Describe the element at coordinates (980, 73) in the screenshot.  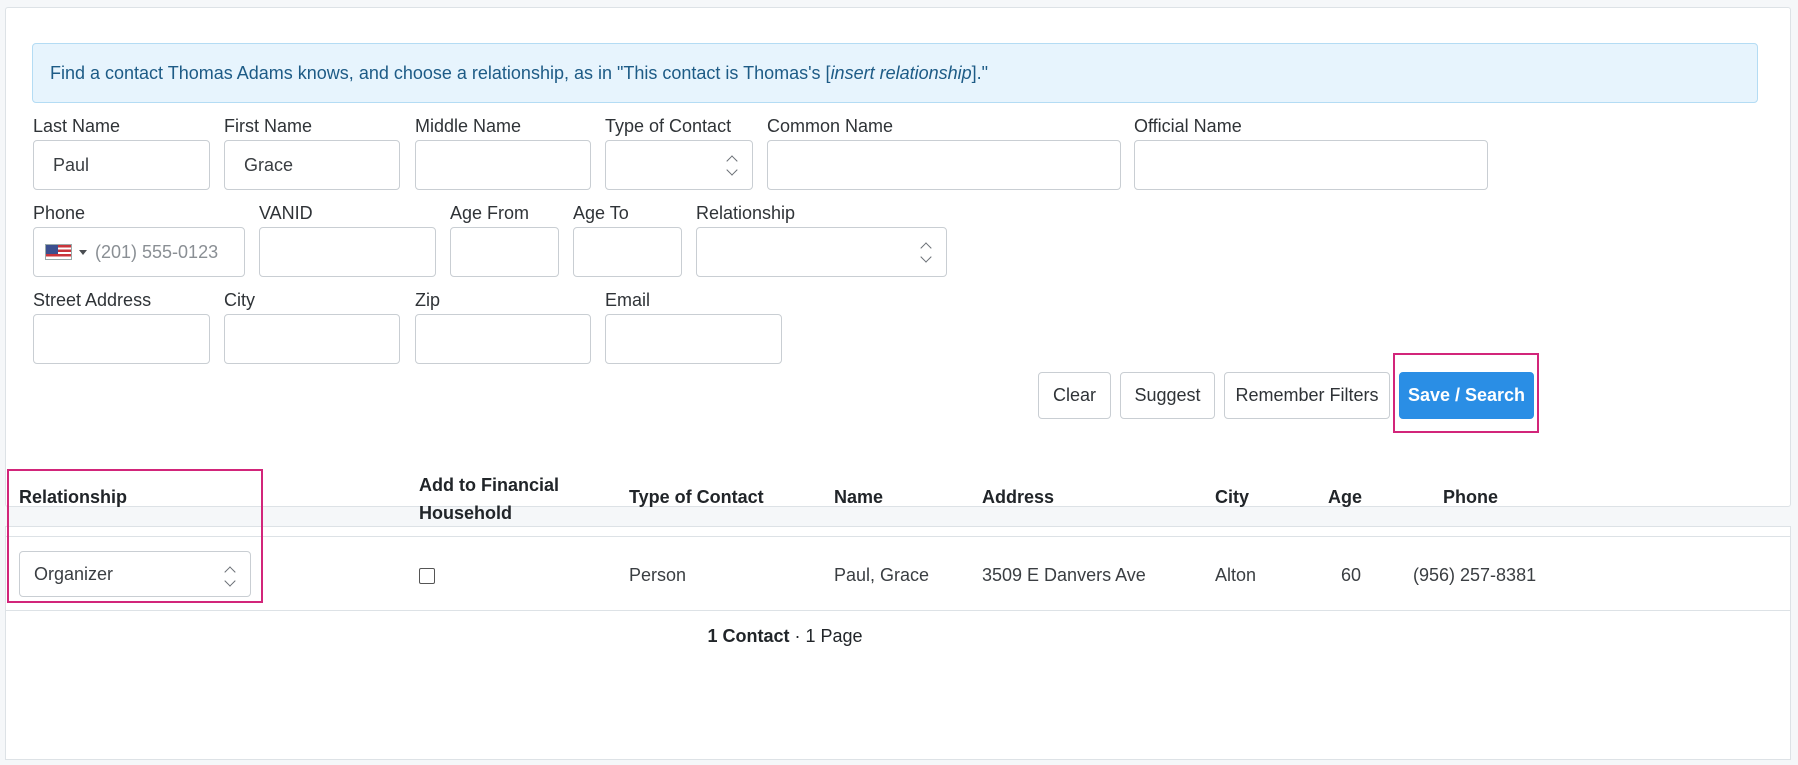
I see `alert-text-suffix: ]."` at that location.